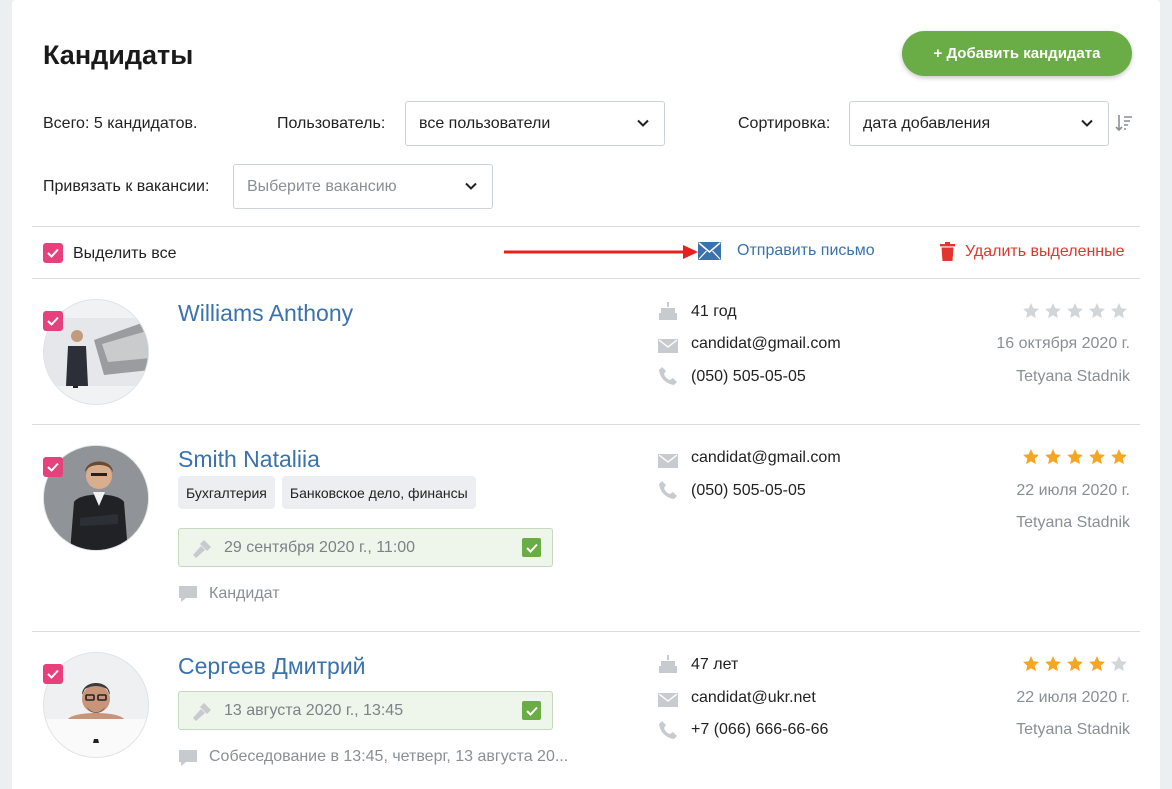  What do you see at coordinates (320, 547) in the screenshot?
I see `event-datetime: 29 сентября 2020 г., 11:00` at bounding box center [320, 547].